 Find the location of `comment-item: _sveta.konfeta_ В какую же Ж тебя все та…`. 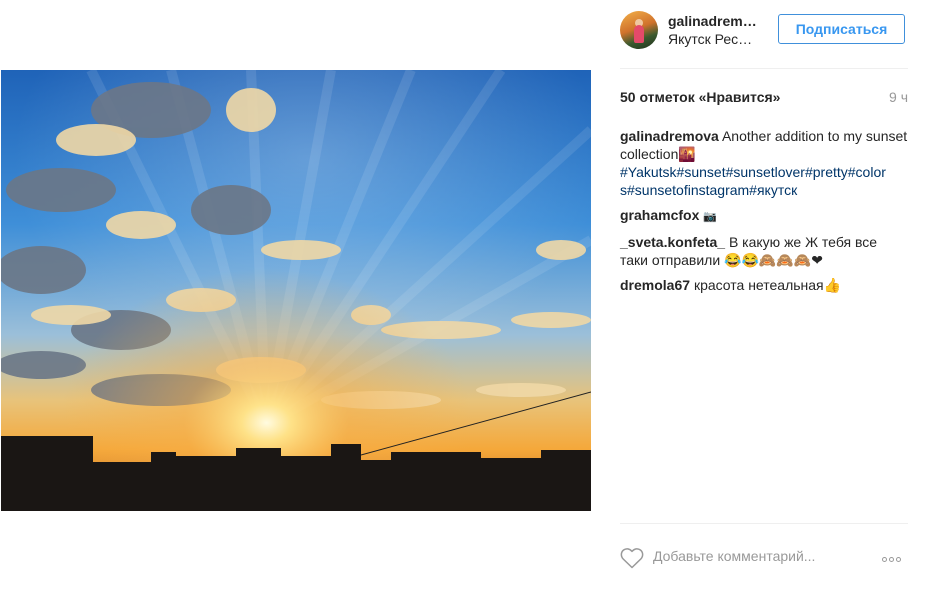

comment-item: _sveta.konfeta_ В какую же Ж тебя все та… is located at coordinates (764, 251).